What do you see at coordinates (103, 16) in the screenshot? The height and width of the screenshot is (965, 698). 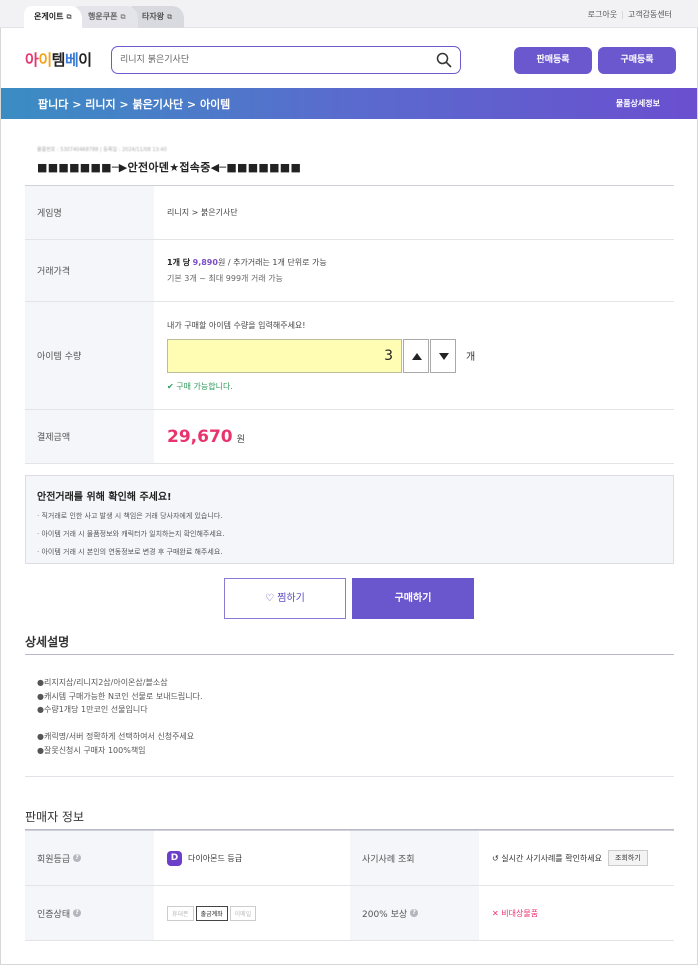 I see `tab-label: 행운쿠폰` at bounding box center [103, 16].